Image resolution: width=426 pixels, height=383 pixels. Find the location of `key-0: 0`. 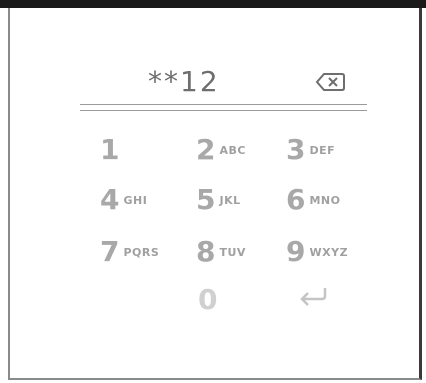

key-0: 0 is located at coordinates (218, 300).